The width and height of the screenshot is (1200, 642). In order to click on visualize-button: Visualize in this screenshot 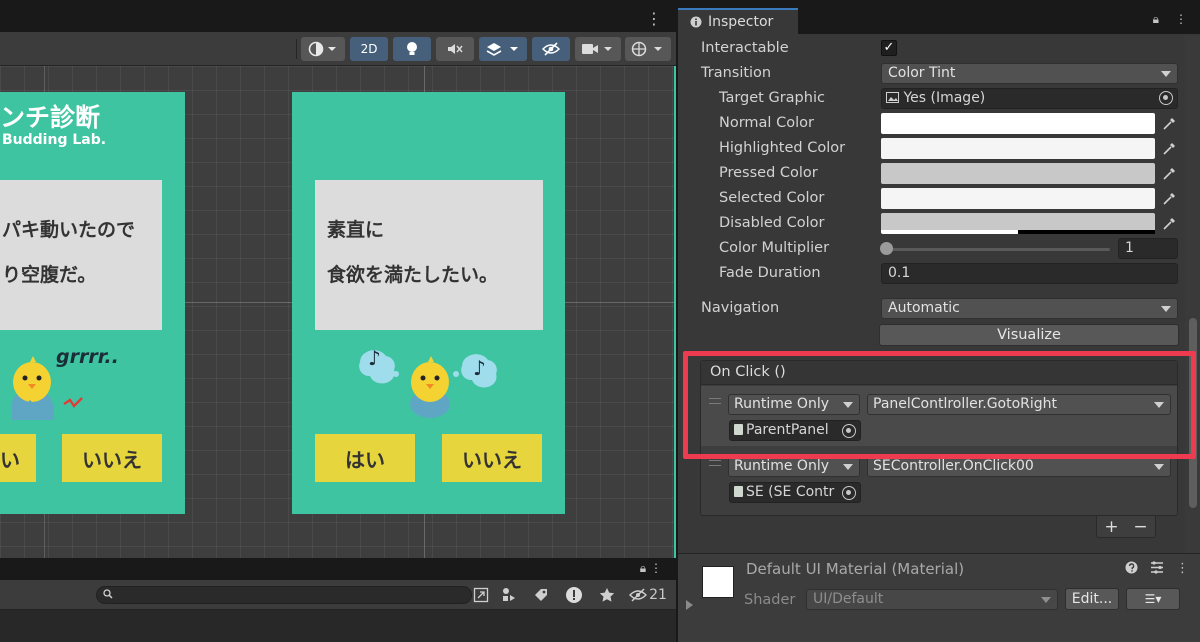, I will do `click(1029, 335)`.